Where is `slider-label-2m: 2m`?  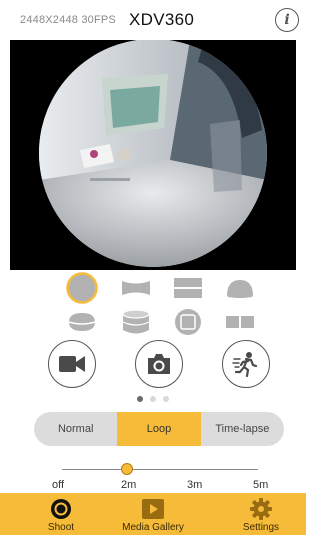 slider-label-2m: 2m is located at coordinates (129, 485).